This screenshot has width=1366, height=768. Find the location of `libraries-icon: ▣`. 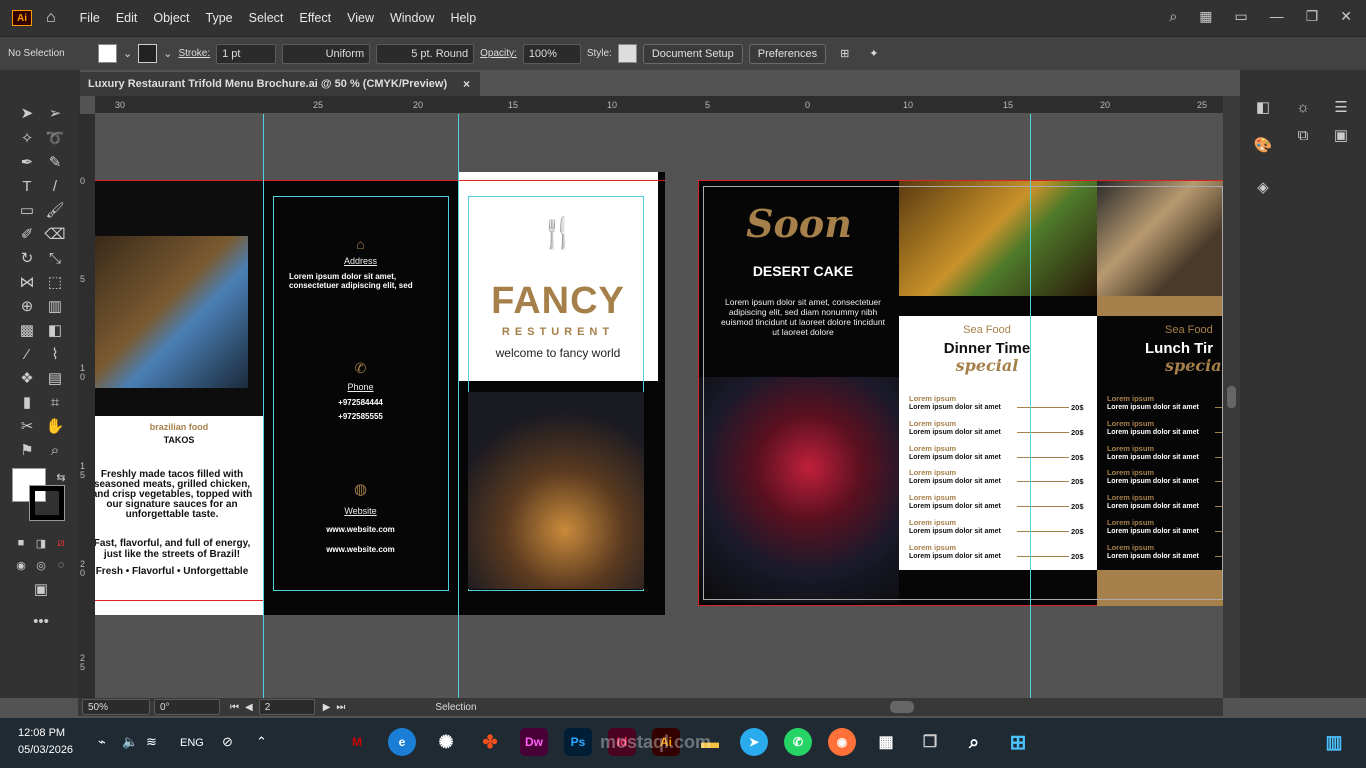

libraries-icon: ▣ is located at coordinates (1341, 135).